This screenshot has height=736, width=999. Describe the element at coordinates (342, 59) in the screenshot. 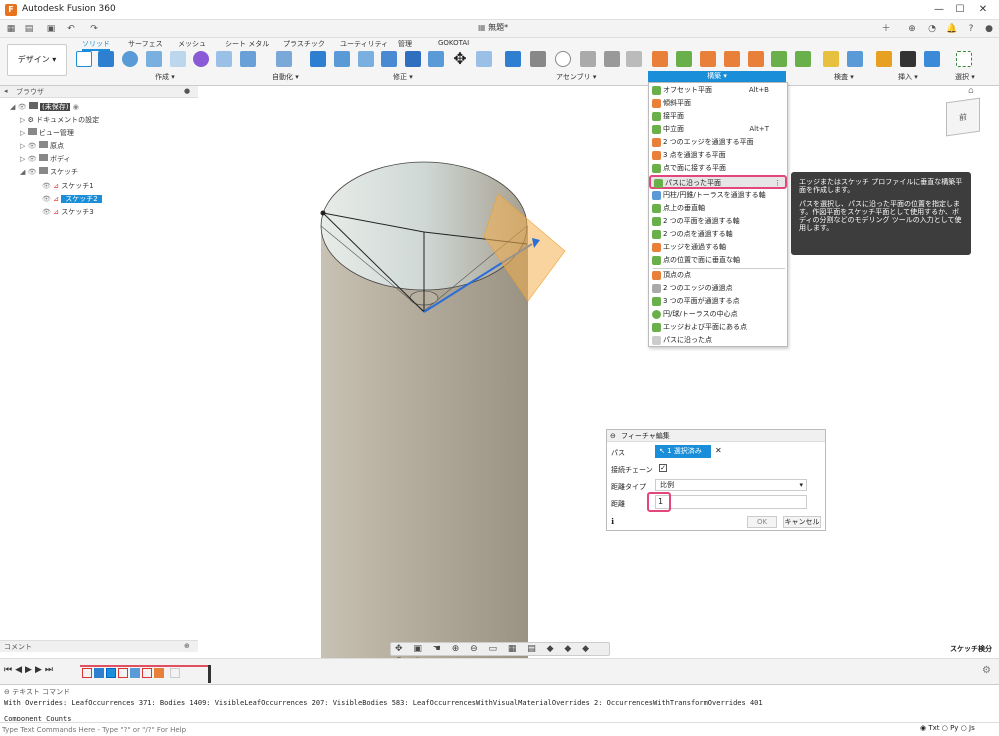

I see `fillet-icon` at that location.